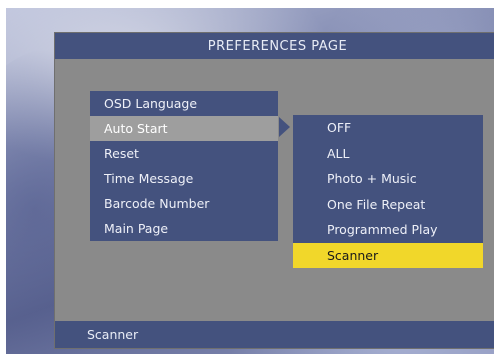  I want to click on submenu-item-scanner: Scanner, so click(388, 255).